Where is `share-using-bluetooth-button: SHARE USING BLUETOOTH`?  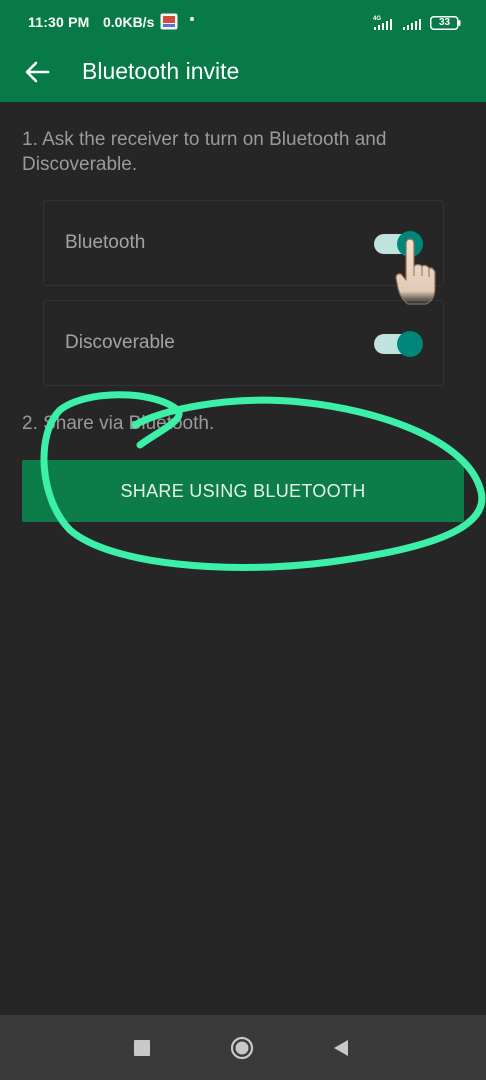 share-using-bluetooth-button: SHARE USING BLUETOOTH is located at coordinates (243, 491).